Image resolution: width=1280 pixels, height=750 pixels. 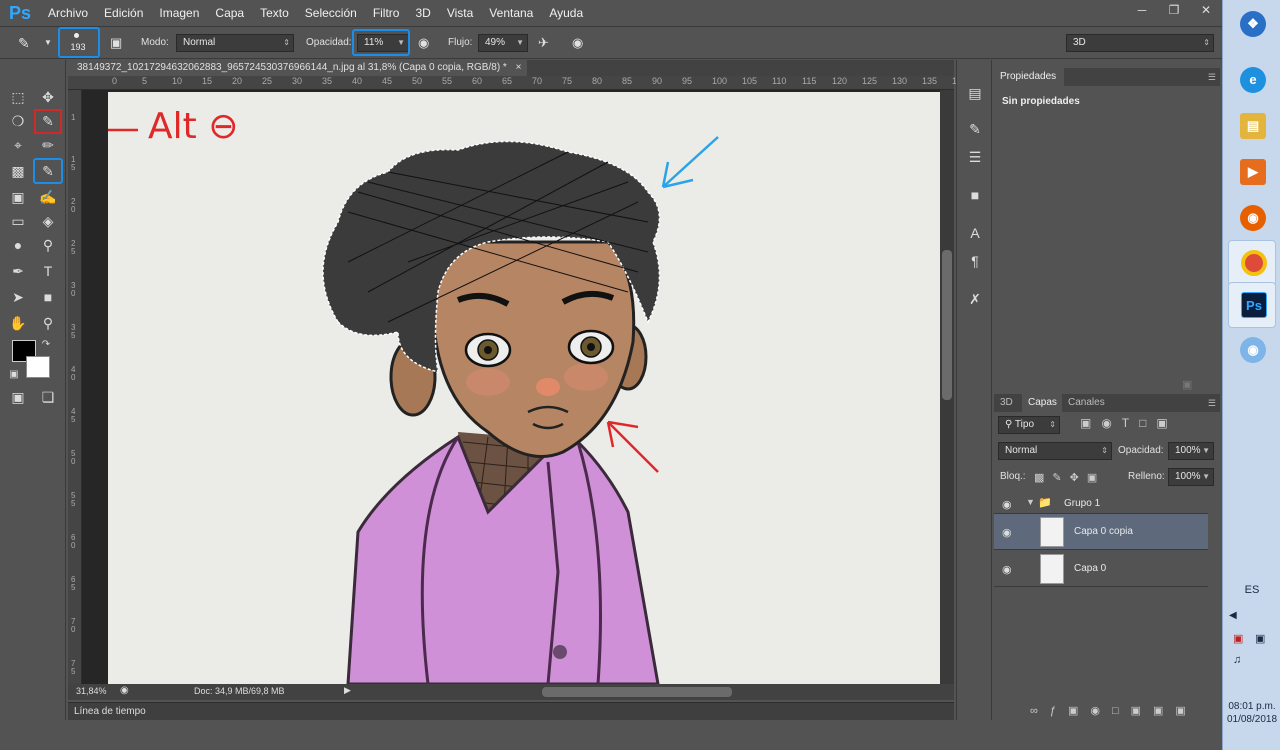 I want to click on preset-dropdown-arrow-icon: ▼, so click(x=48, y=43).